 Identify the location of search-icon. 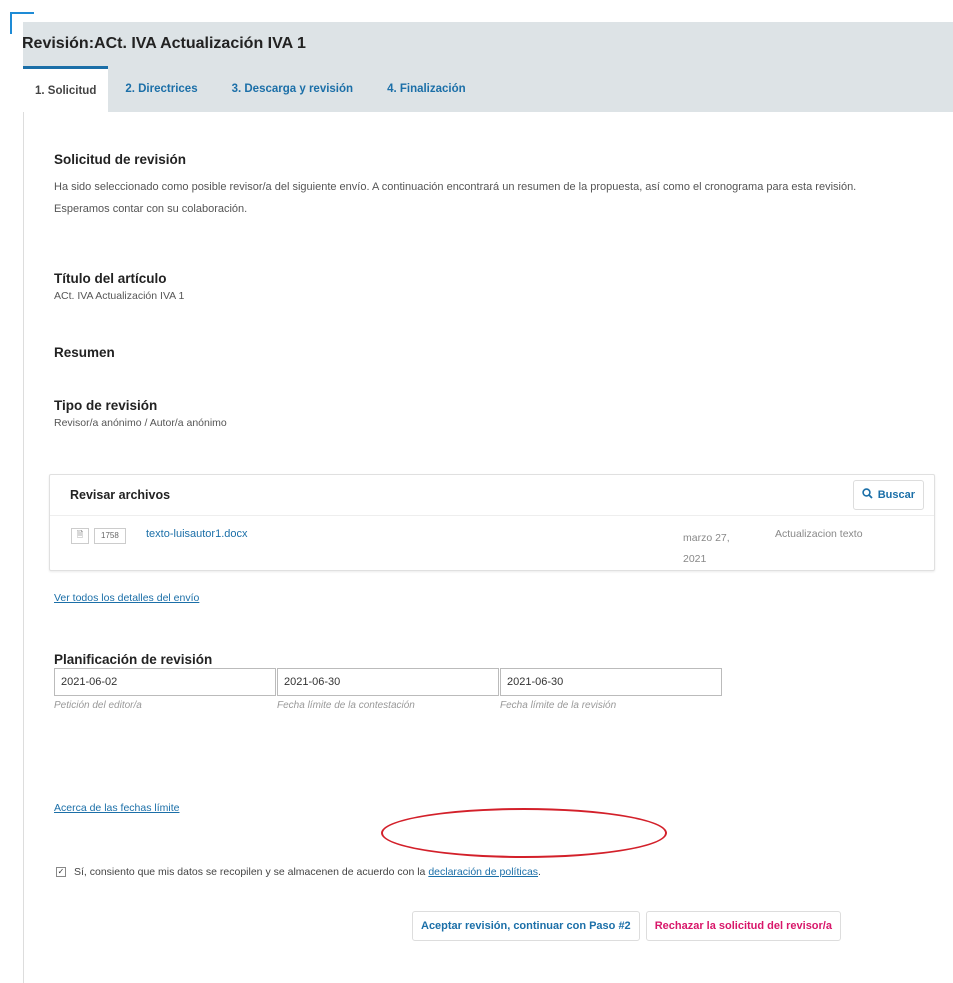
(867, 495).